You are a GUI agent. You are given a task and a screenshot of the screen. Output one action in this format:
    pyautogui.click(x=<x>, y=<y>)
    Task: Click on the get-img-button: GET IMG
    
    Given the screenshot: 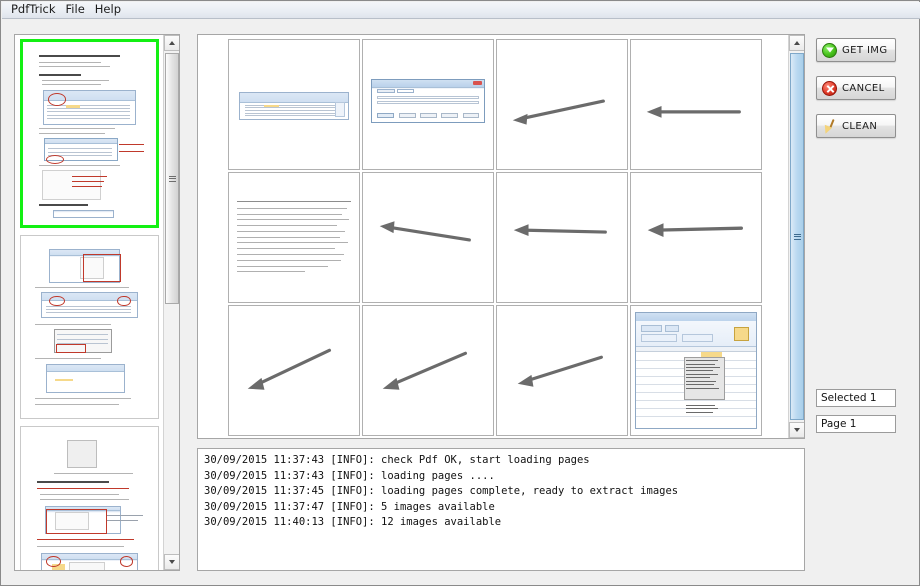 What is the action you would take?
    pyautogui.click(x=856, y=50)
    